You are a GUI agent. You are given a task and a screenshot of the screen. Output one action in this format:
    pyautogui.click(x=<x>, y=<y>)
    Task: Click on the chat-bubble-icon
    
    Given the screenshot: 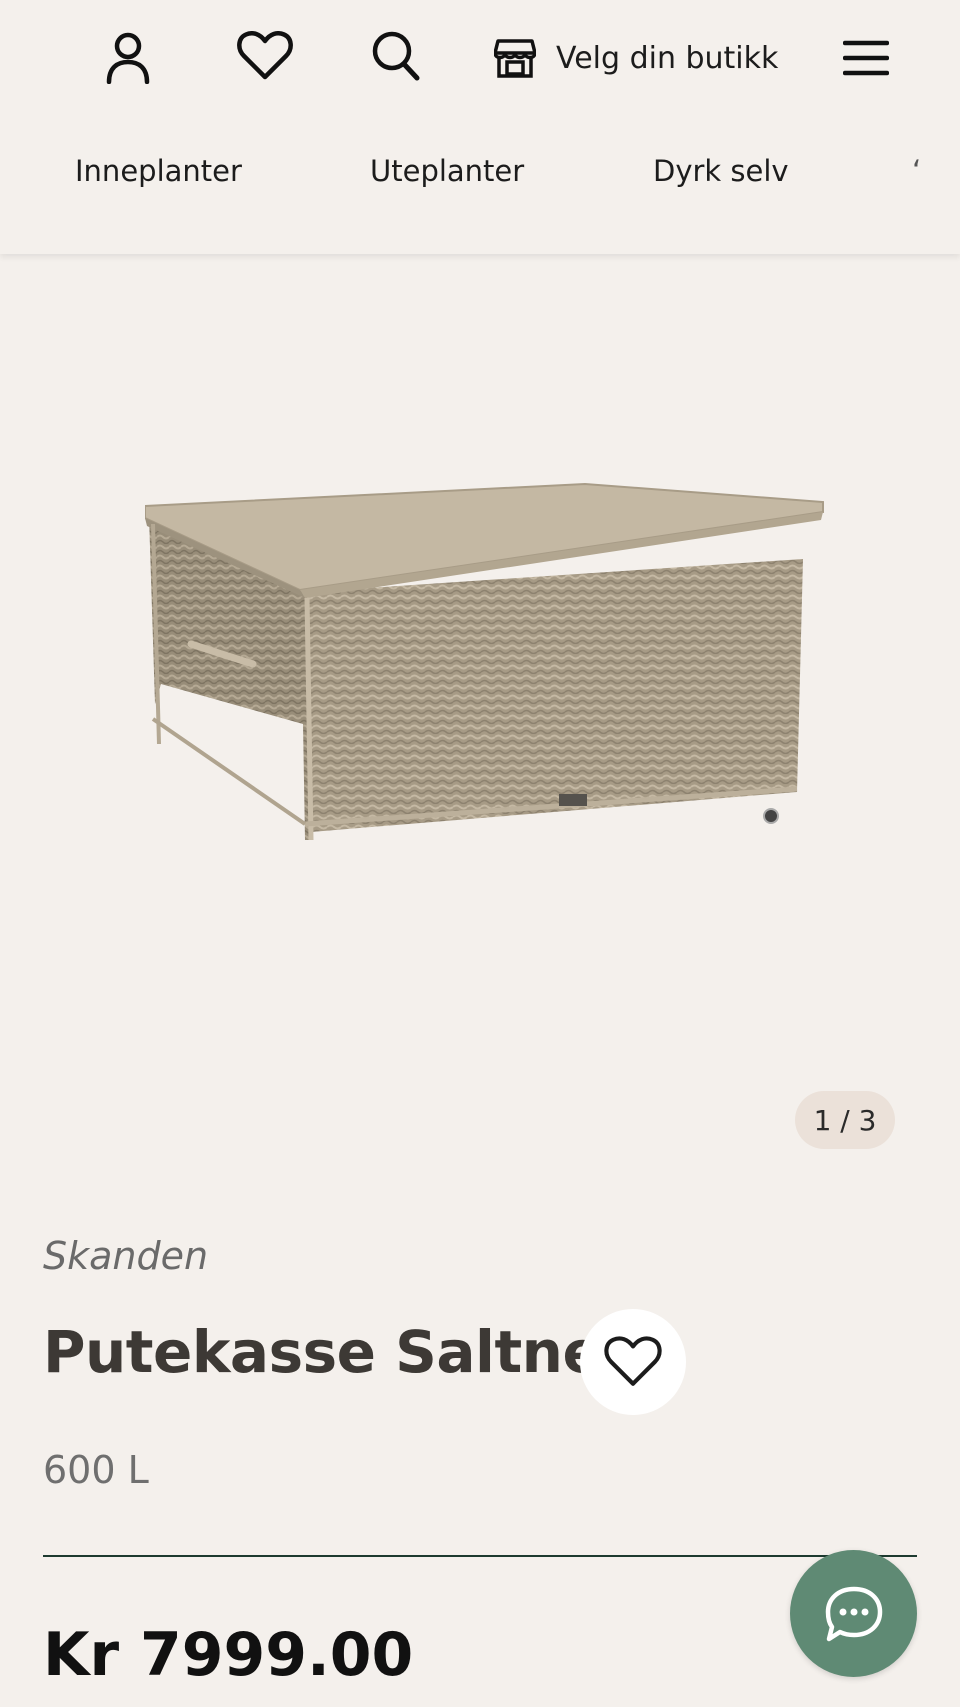 What is the action you would take?
    pyautogui.click(x=853, y=1613)
    